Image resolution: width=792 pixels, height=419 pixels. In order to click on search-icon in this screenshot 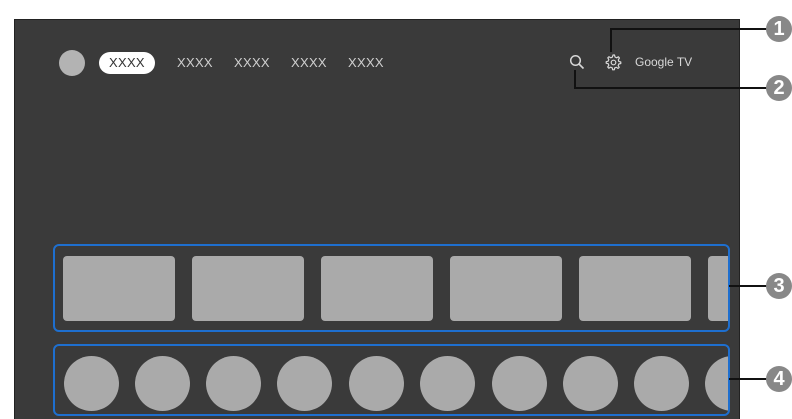, I will do `click(577, 62)`.